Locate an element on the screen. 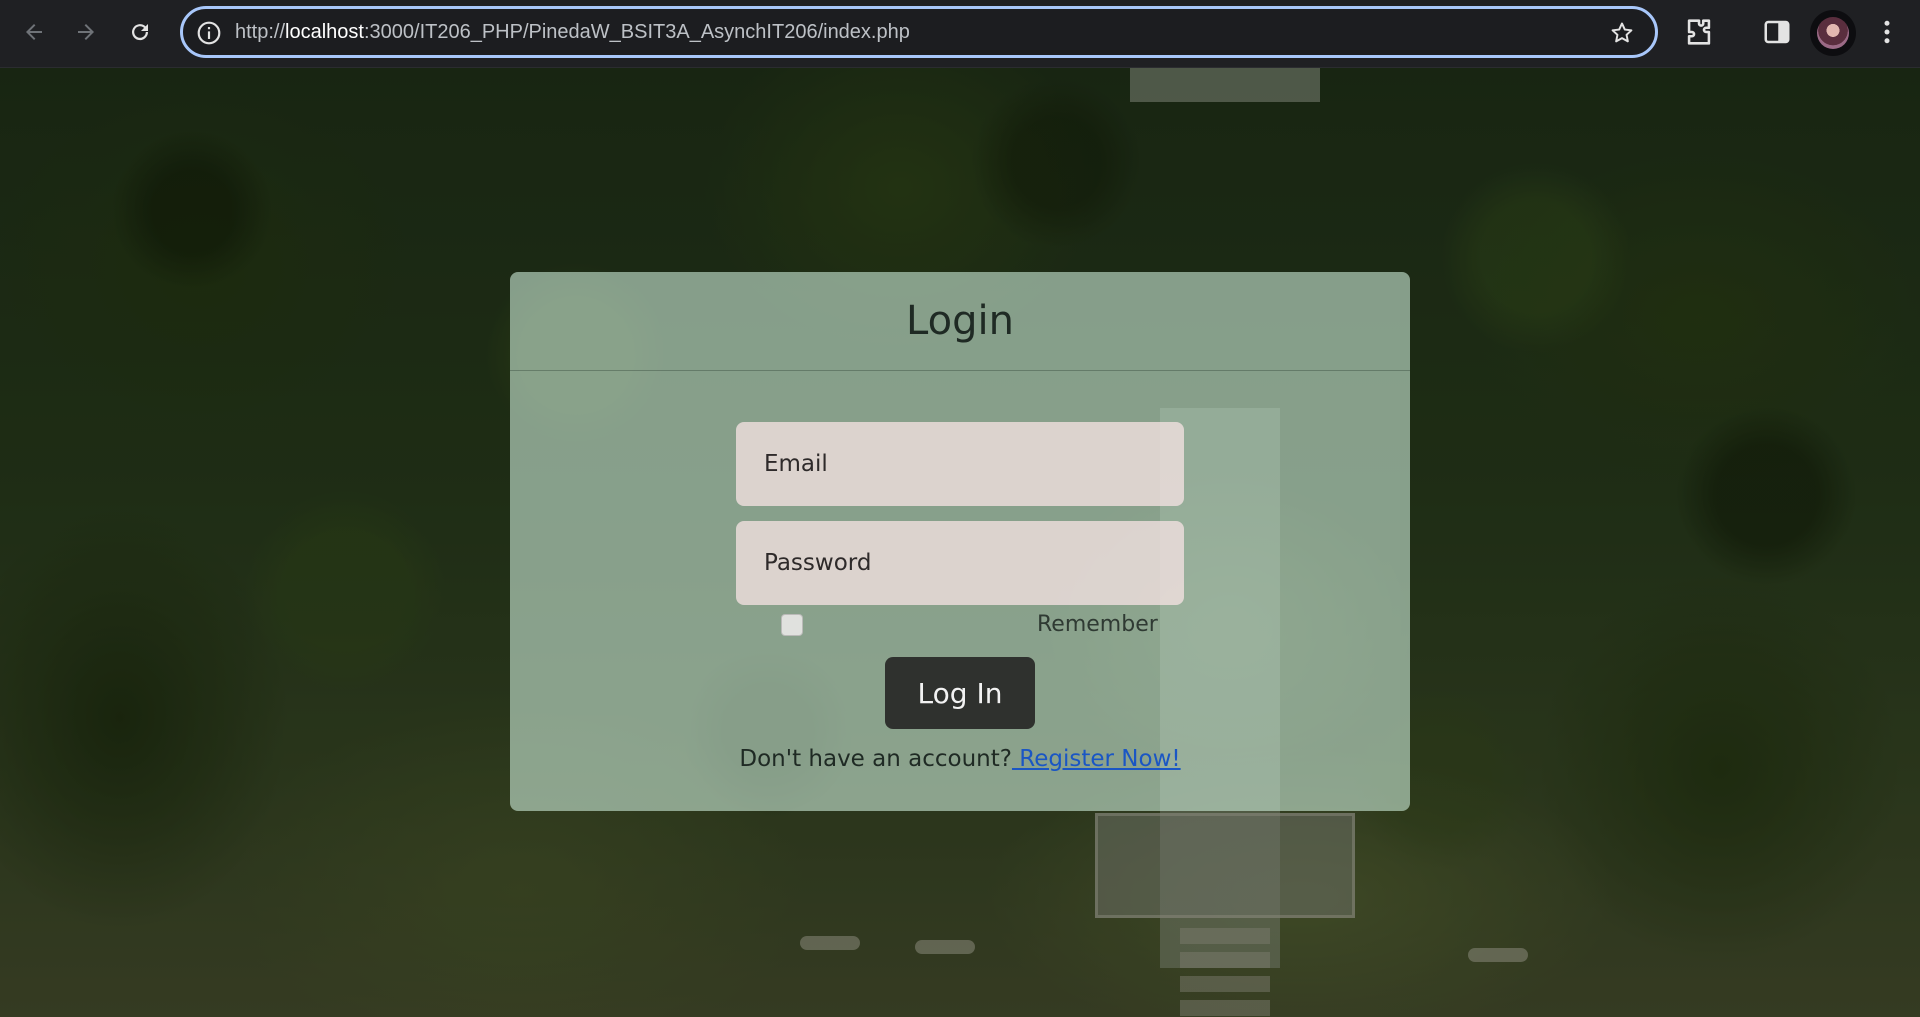 This screenshot has width=1920, height=1017. arrow-right-icon is located at coordinates (86, 32).